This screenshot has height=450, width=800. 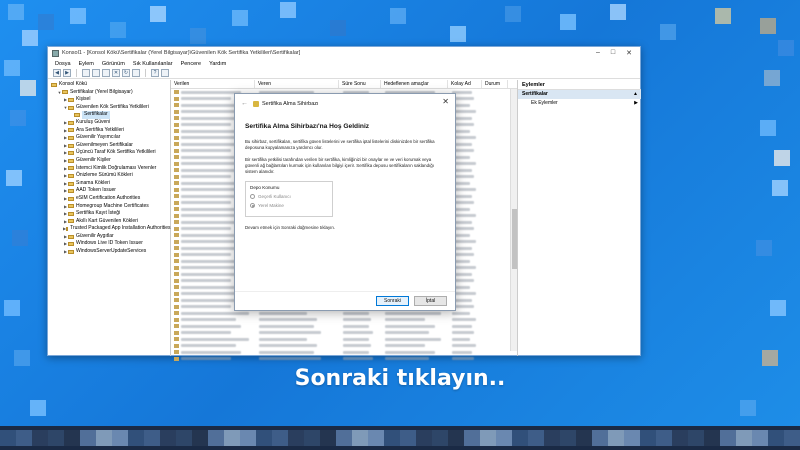 What do you see at coordinates (155, 73) in the screenshot?
I see `help-icon: ?` at bounding box center [155, 73].